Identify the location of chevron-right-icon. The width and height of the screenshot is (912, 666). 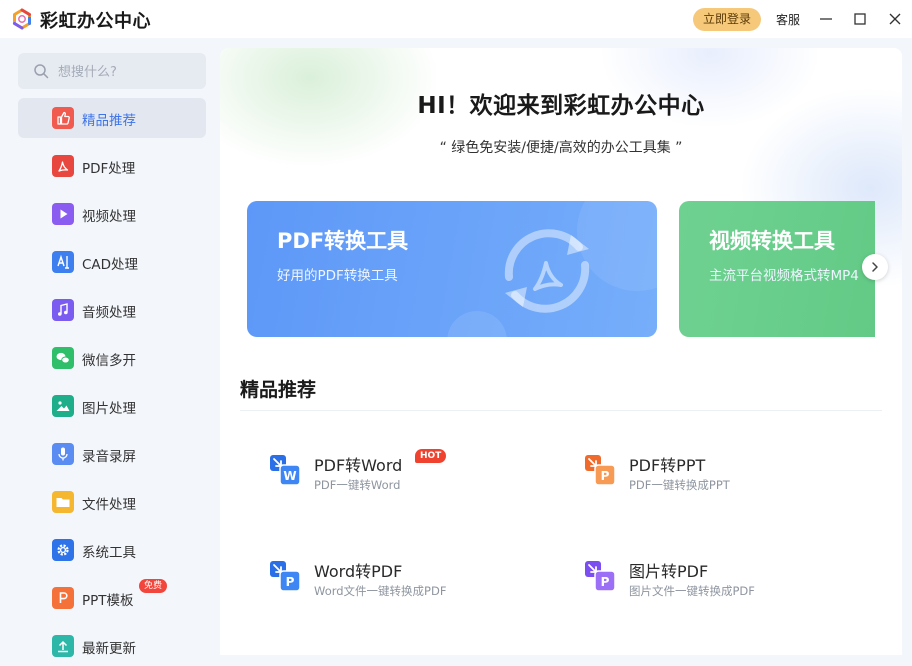
(875, 267).